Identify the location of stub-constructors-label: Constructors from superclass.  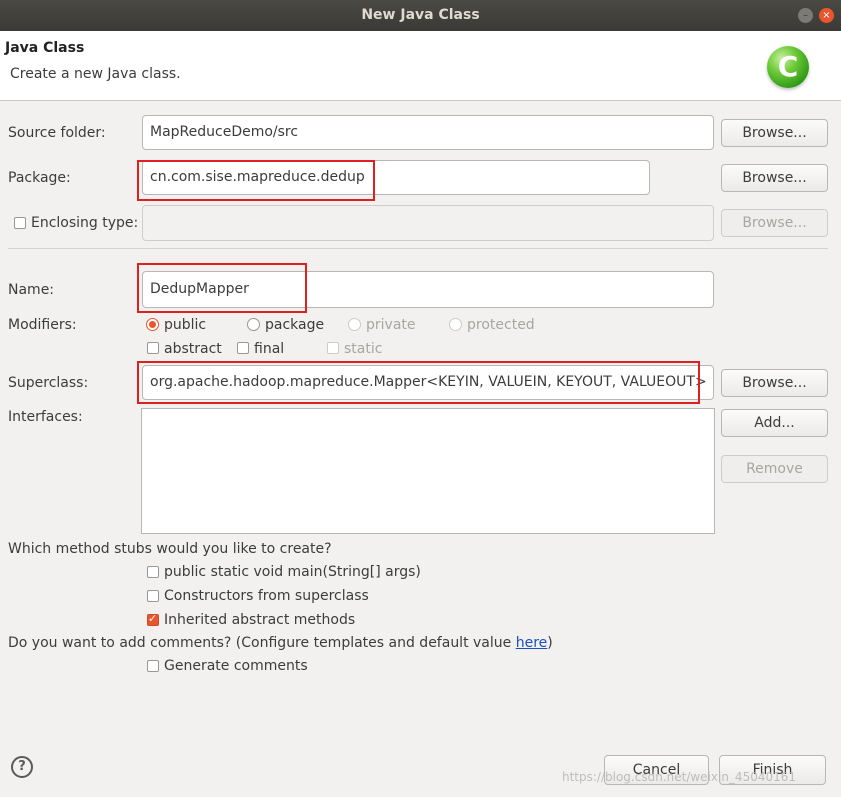
(266, 596).